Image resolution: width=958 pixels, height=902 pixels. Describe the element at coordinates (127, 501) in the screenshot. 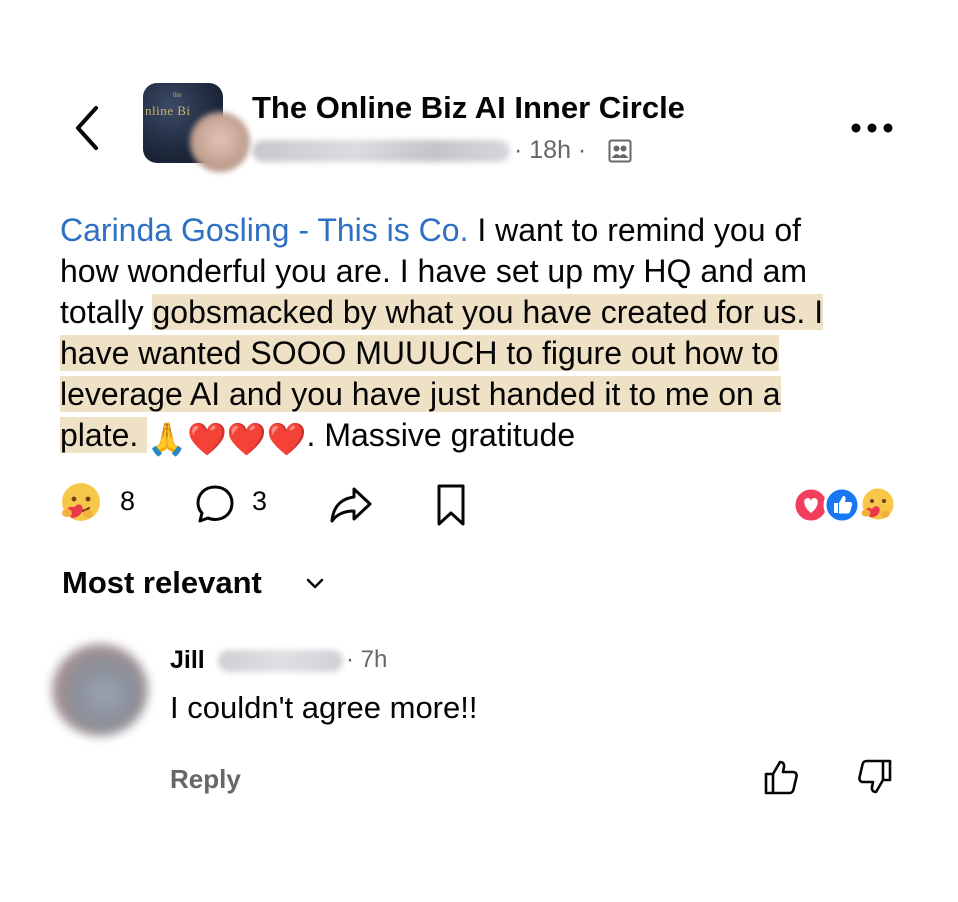

I see `reaction-count: 8` at that location.